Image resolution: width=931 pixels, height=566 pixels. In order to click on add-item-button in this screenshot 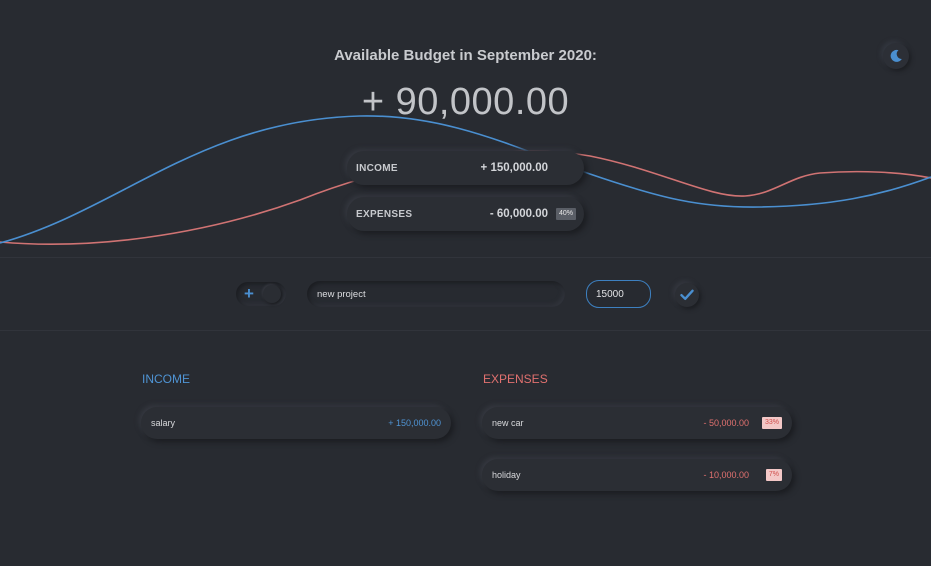, I will do `click(687, 295)`.